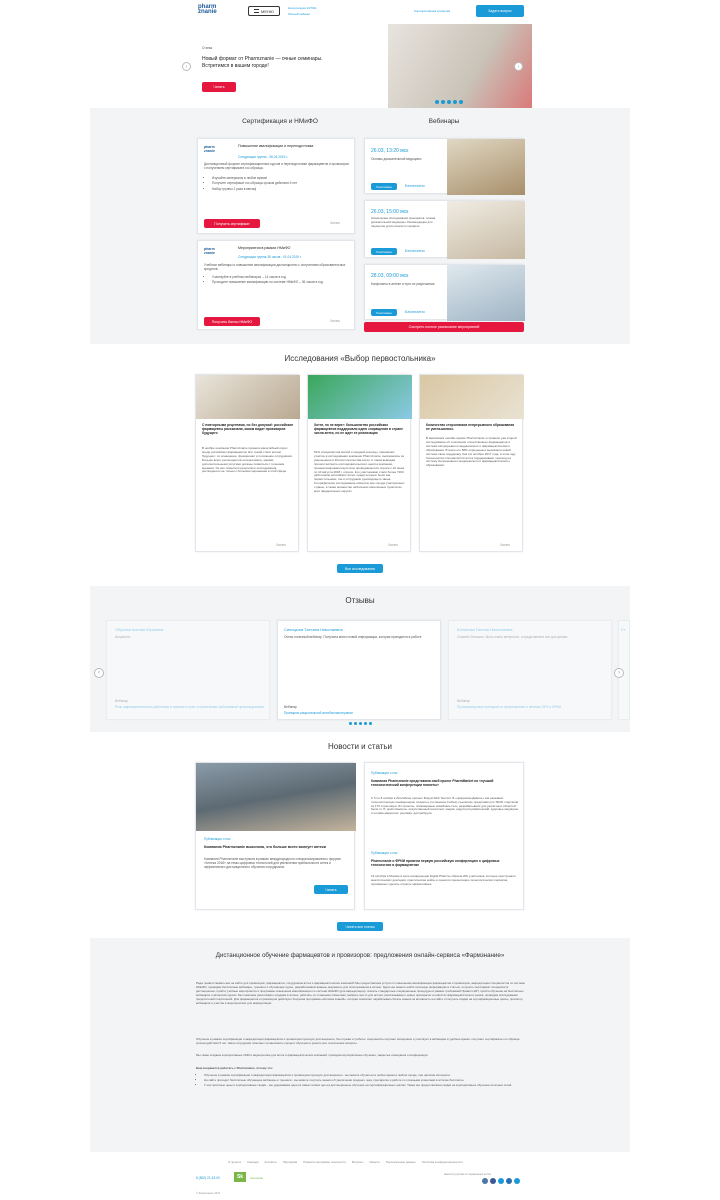  What do you see at coordinates (299, 14) in the screenshot?
I see `cabinet-link: Личный кабинет` at bounding box center [299, 14].